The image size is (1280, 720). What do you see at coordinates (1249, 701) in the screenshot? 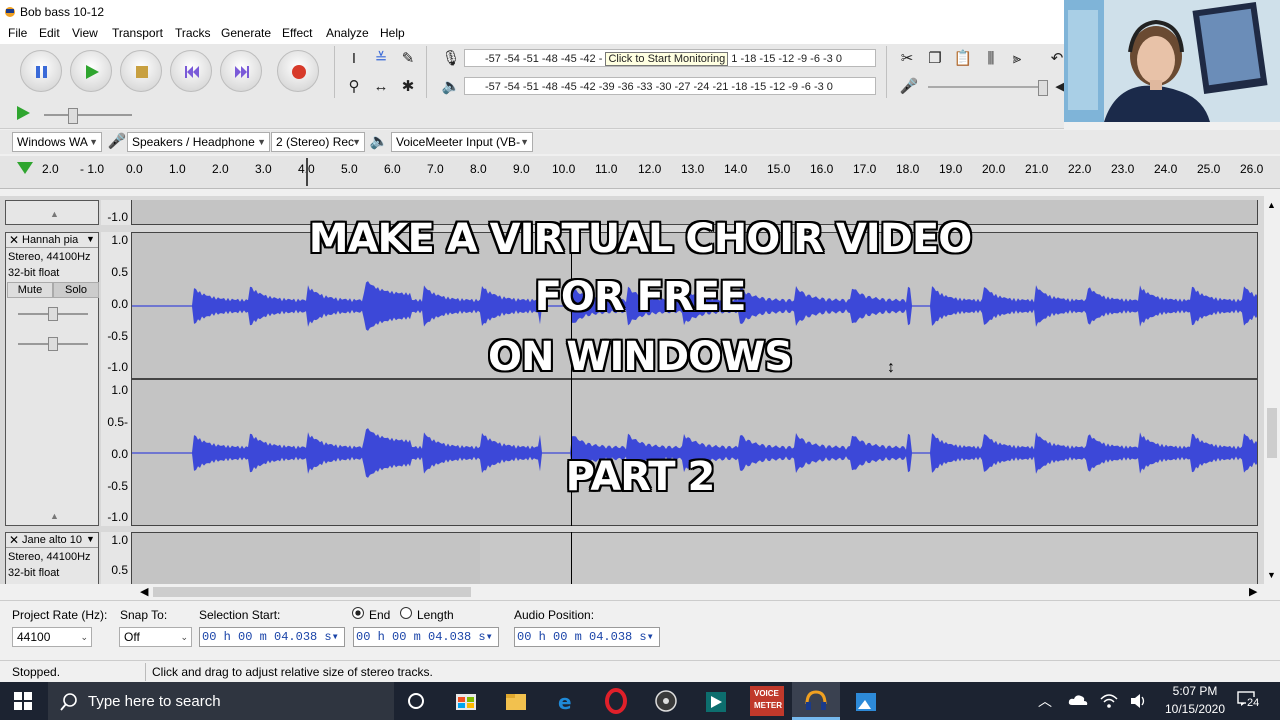
I see `action-center-button: 24` at bounding box center [1249, 701].